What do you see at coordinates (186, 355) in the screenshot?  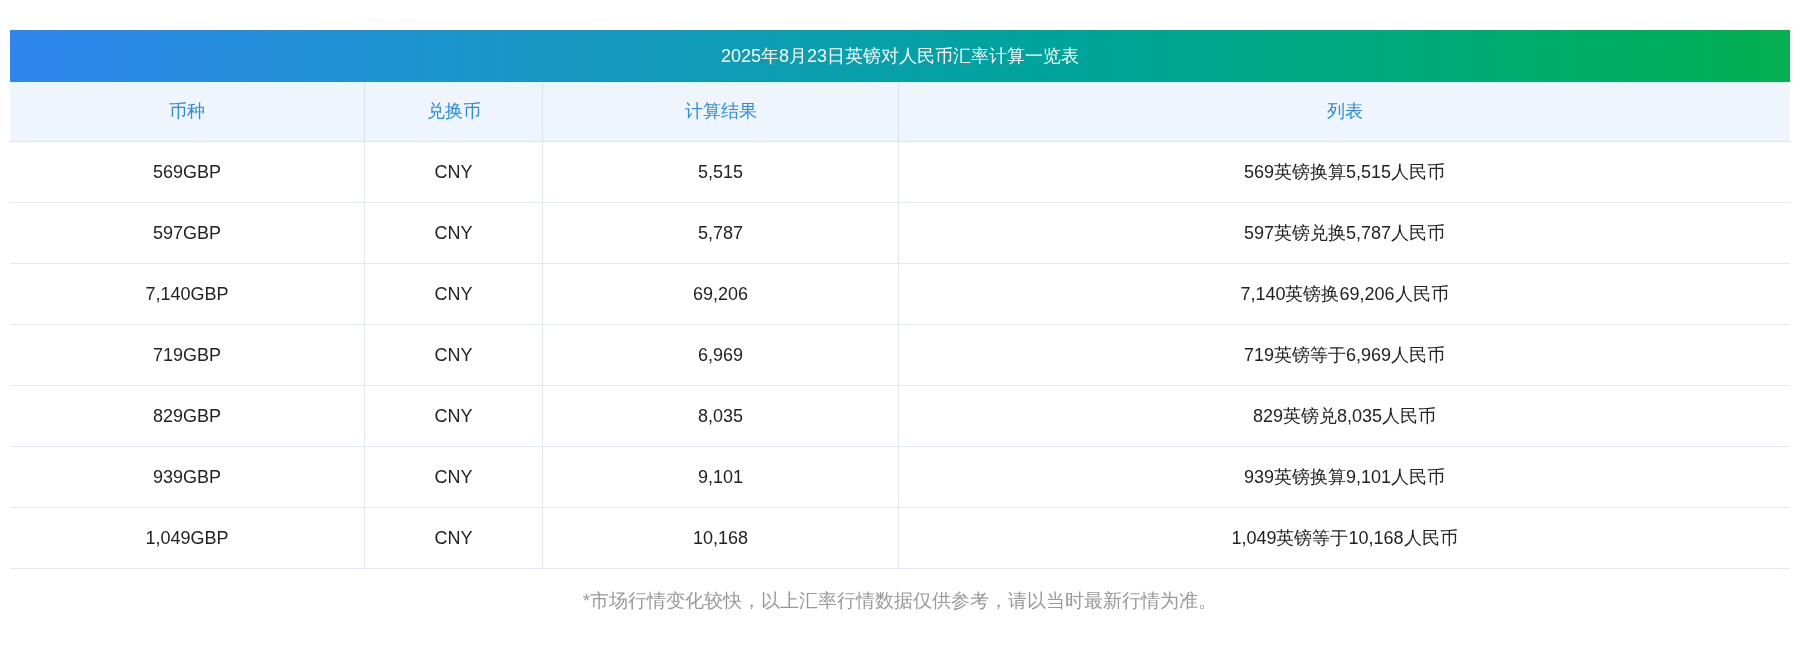 I see `table-cell-text: 719GBP` at bounding box center [186, 355].